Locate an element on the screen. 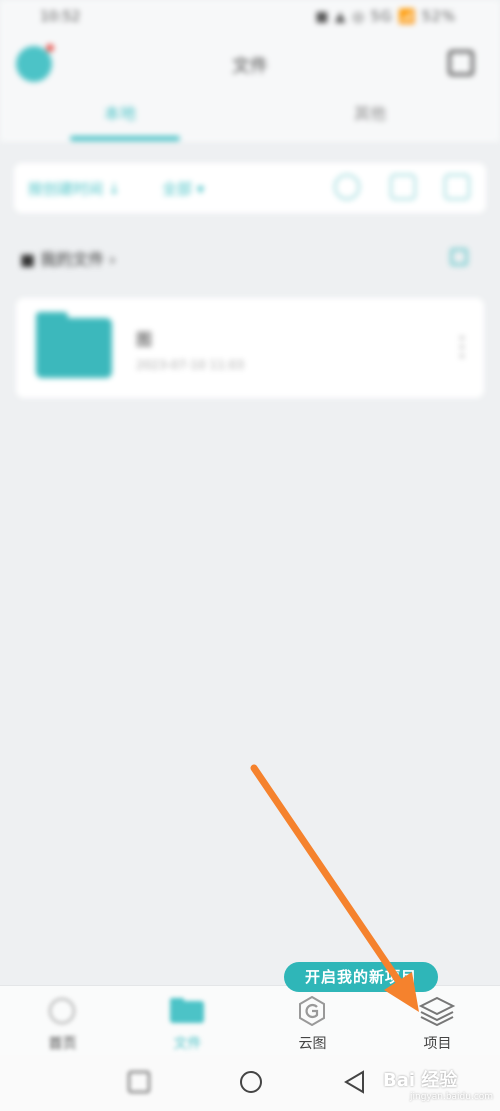 This screenshot has width=500, height=1111. search-icon is located at coordinates (347, 187).